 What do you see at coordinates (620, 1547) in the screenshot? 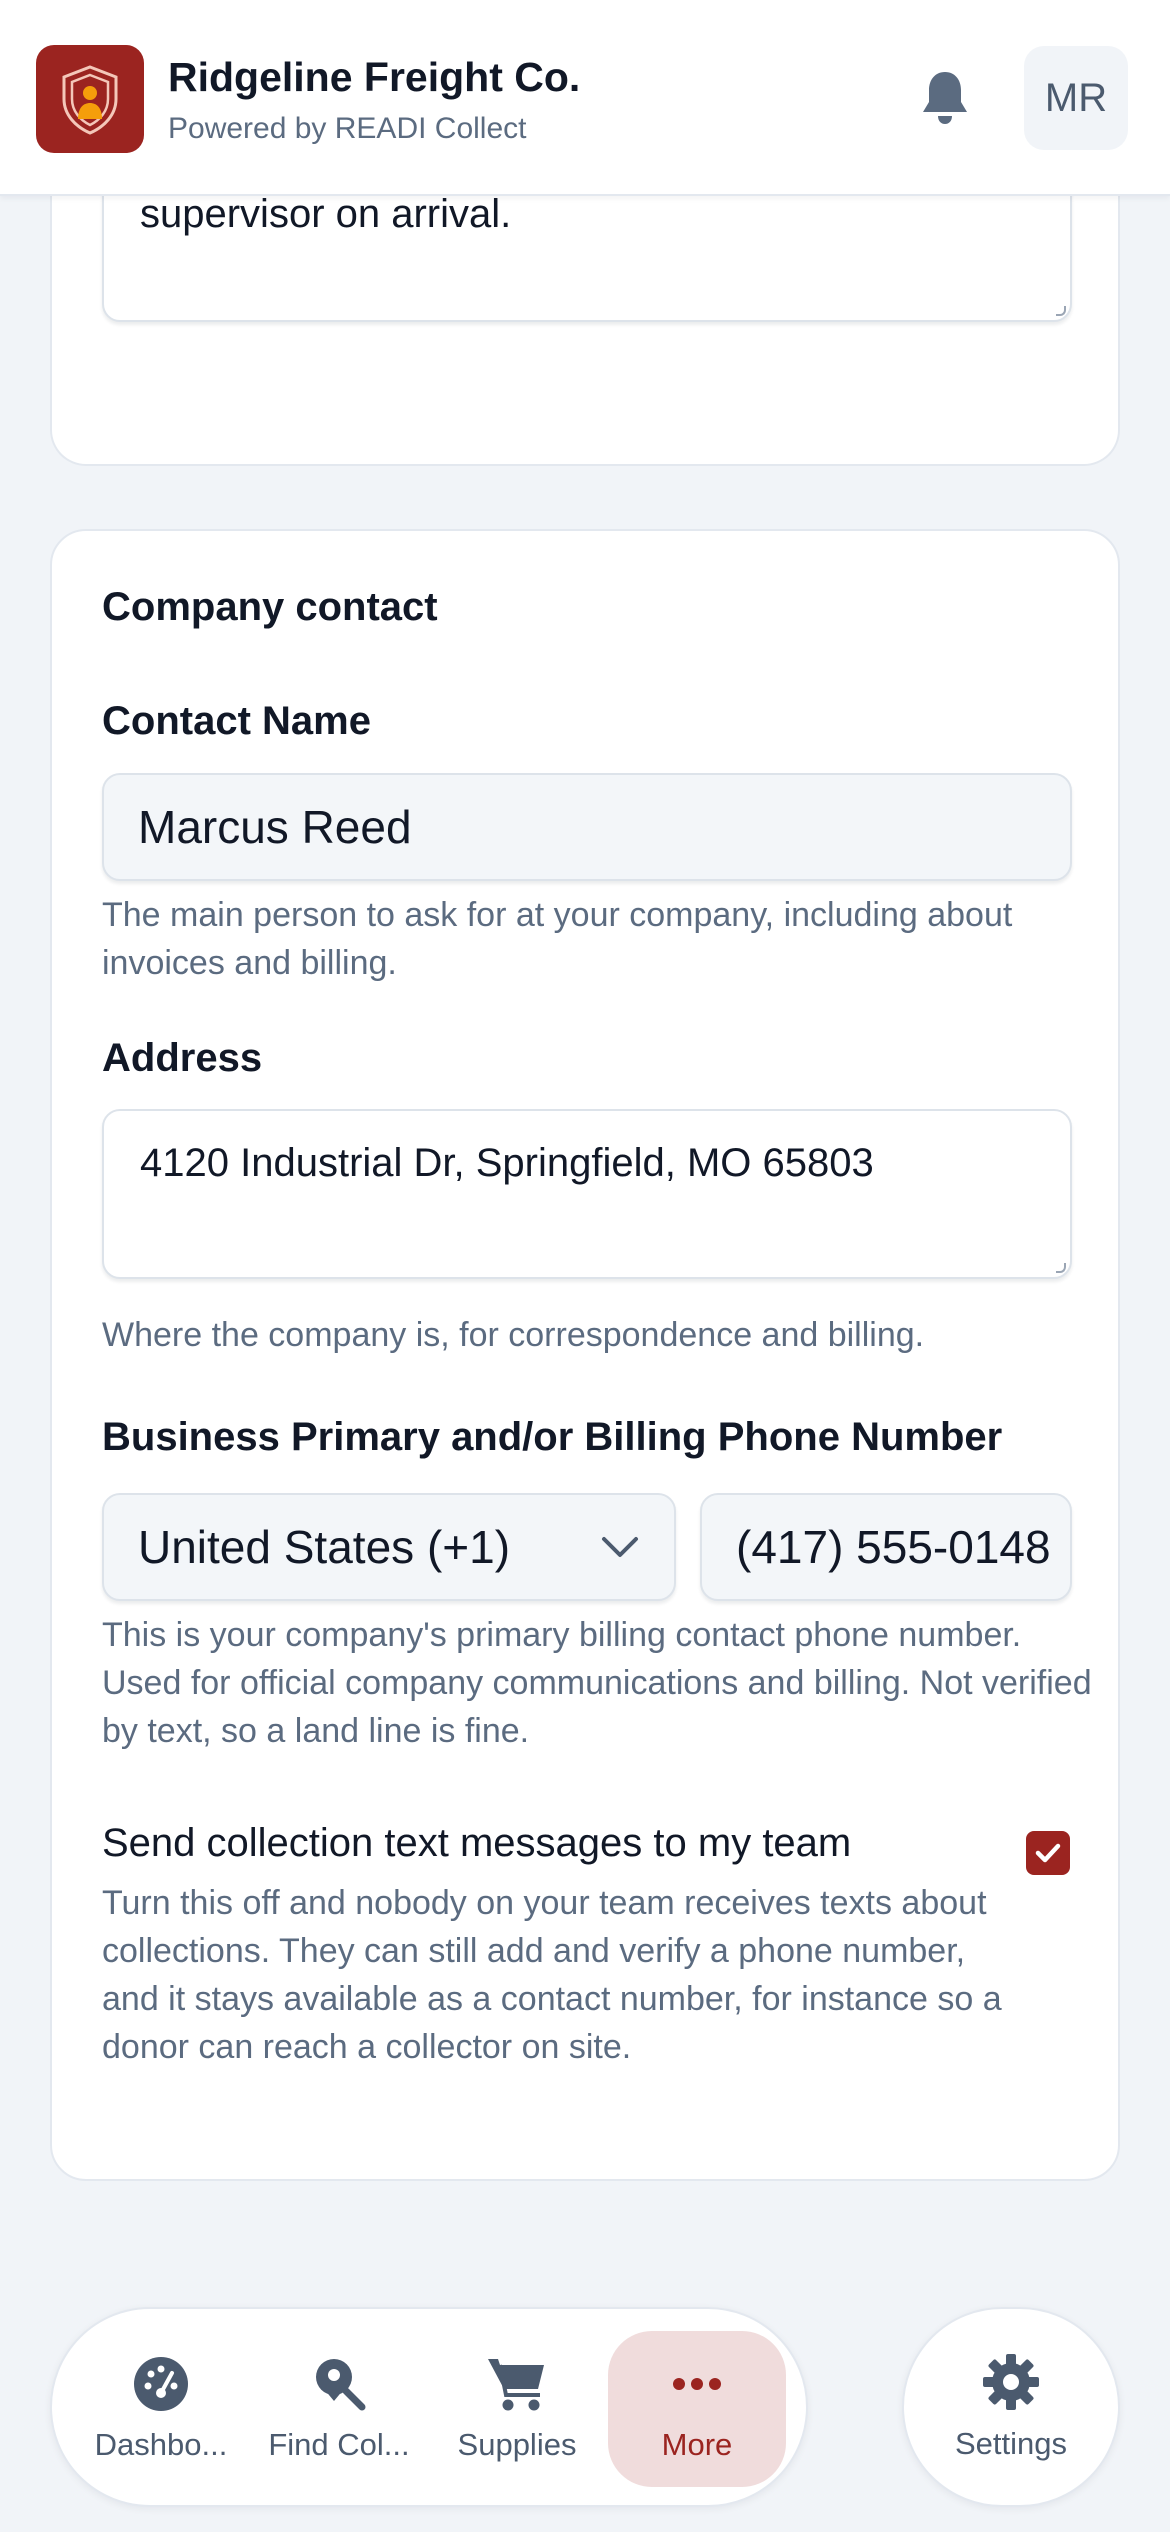
I see `chevron-down-icon` at bounding box center [620, 1547].